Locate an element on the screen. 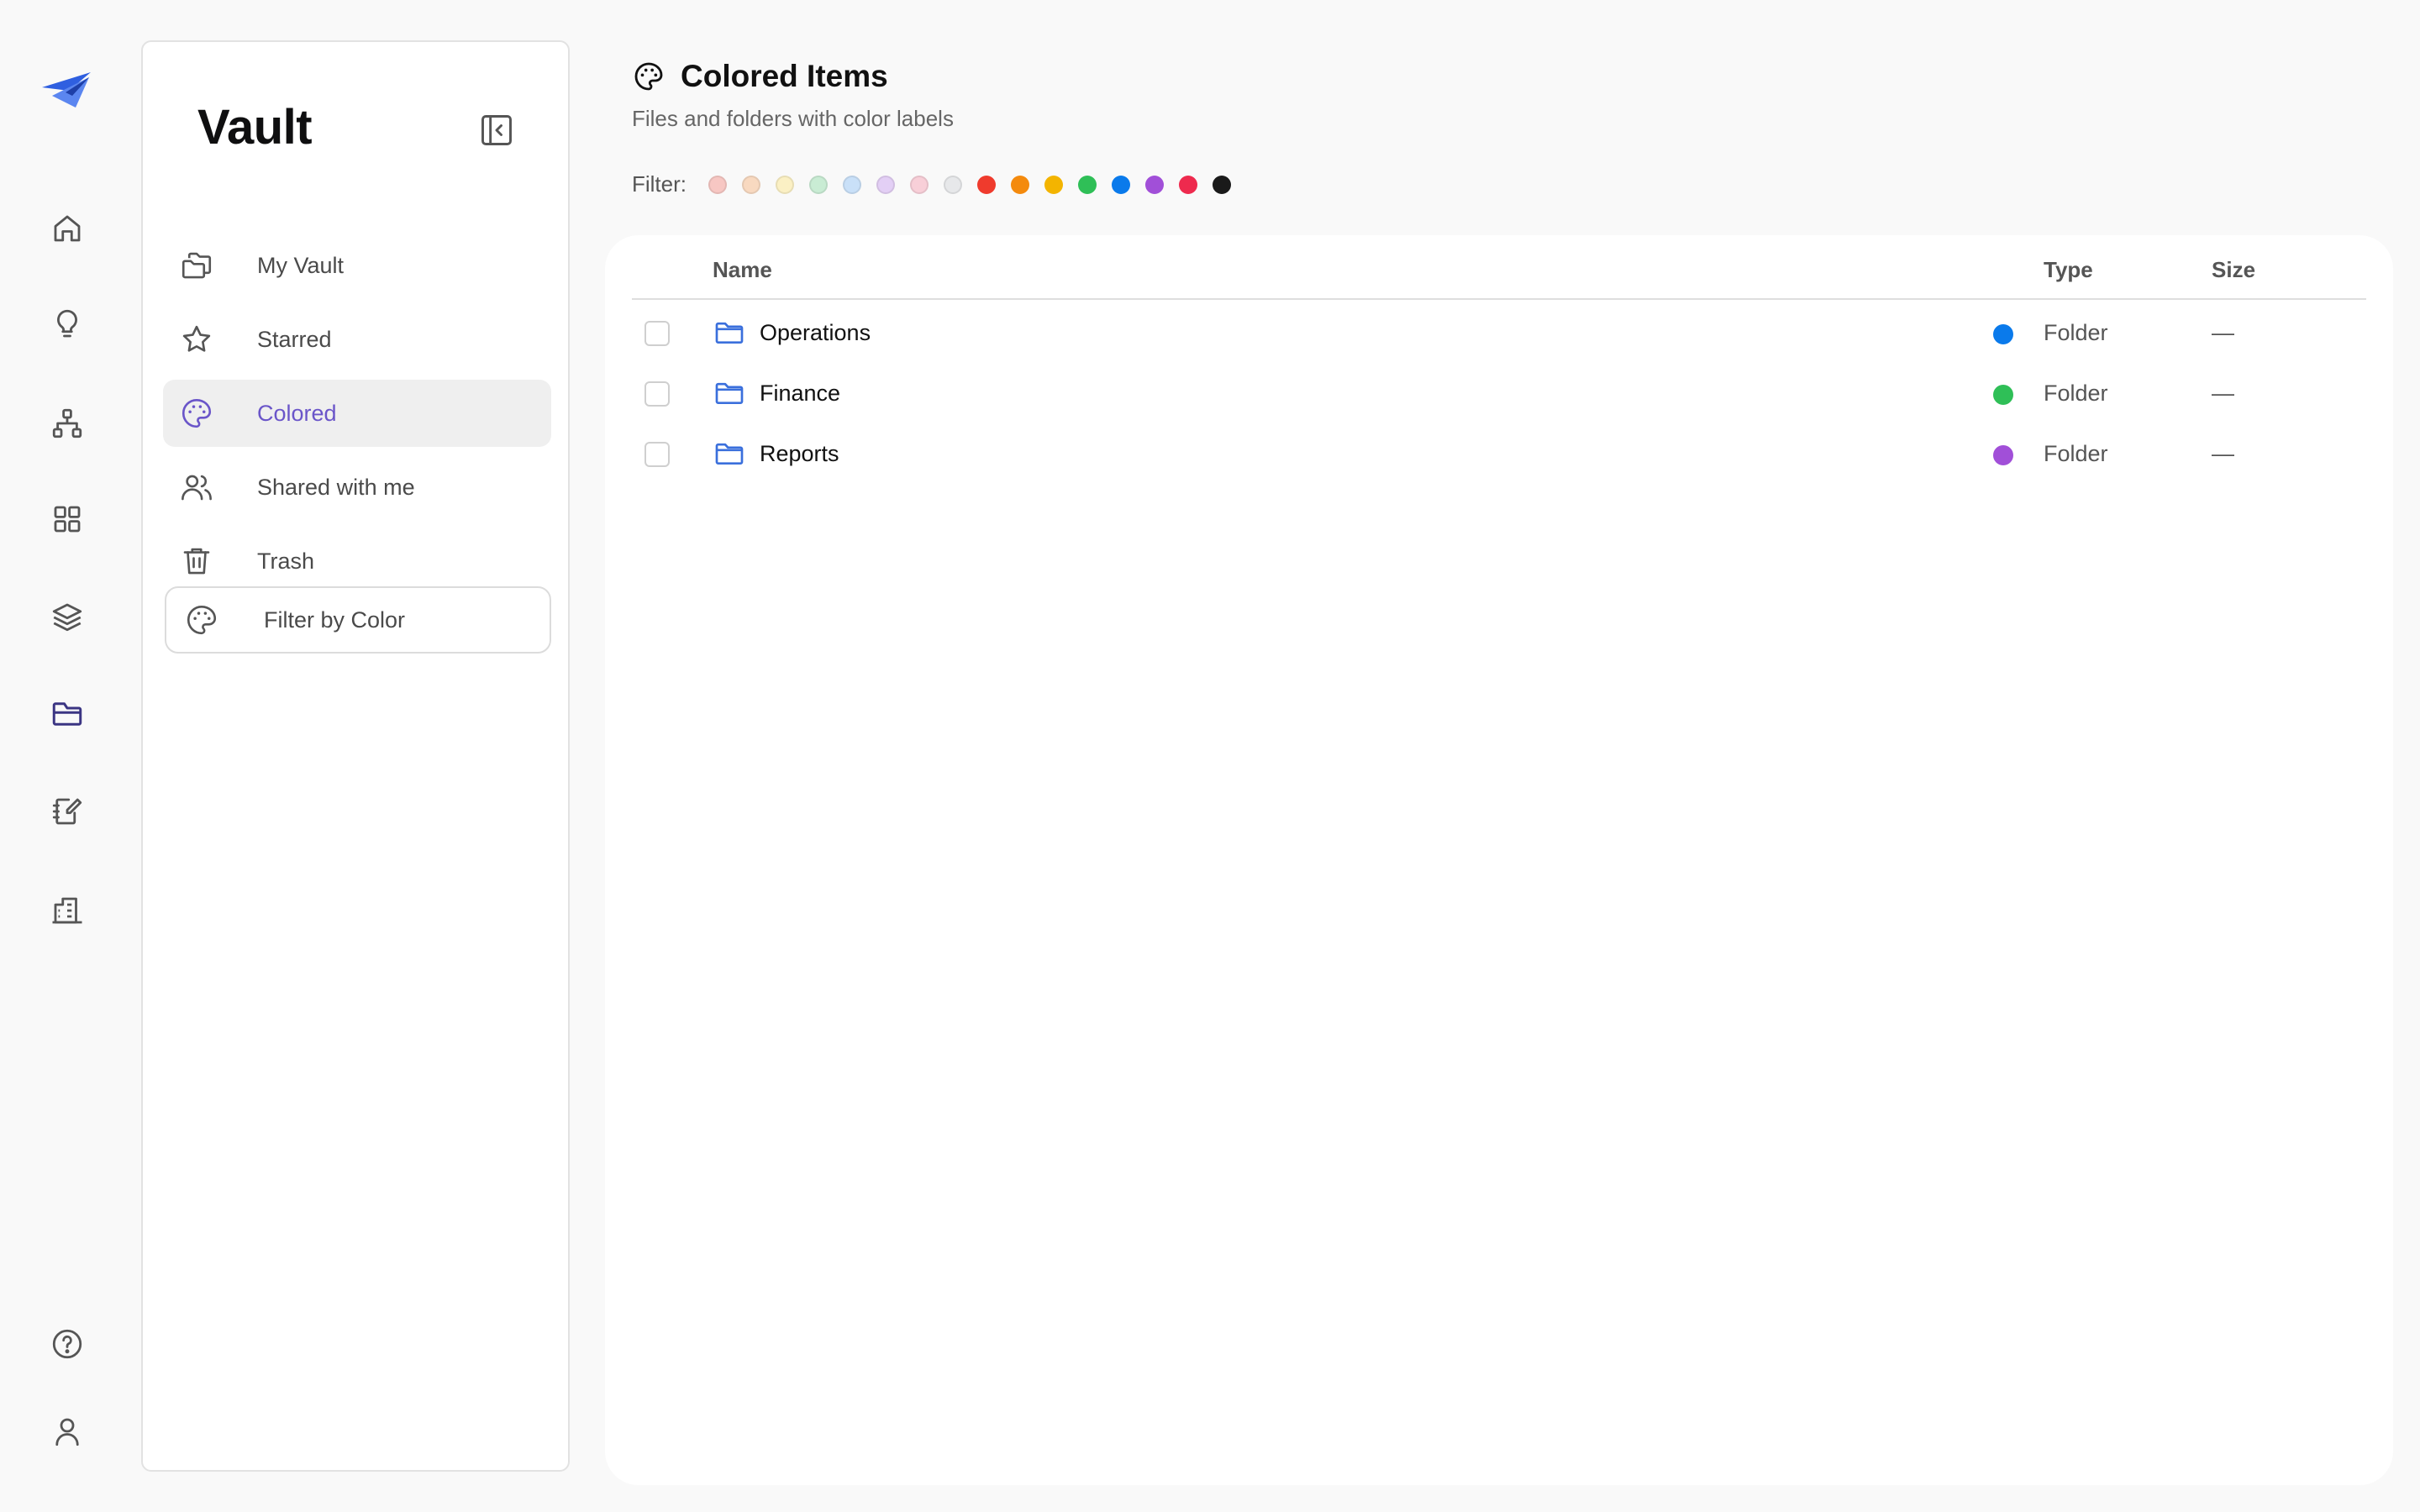 Image resolution: width=2420 pixels, height=1512 pixels. row-name: Reports is located at coordinates (799, 454).